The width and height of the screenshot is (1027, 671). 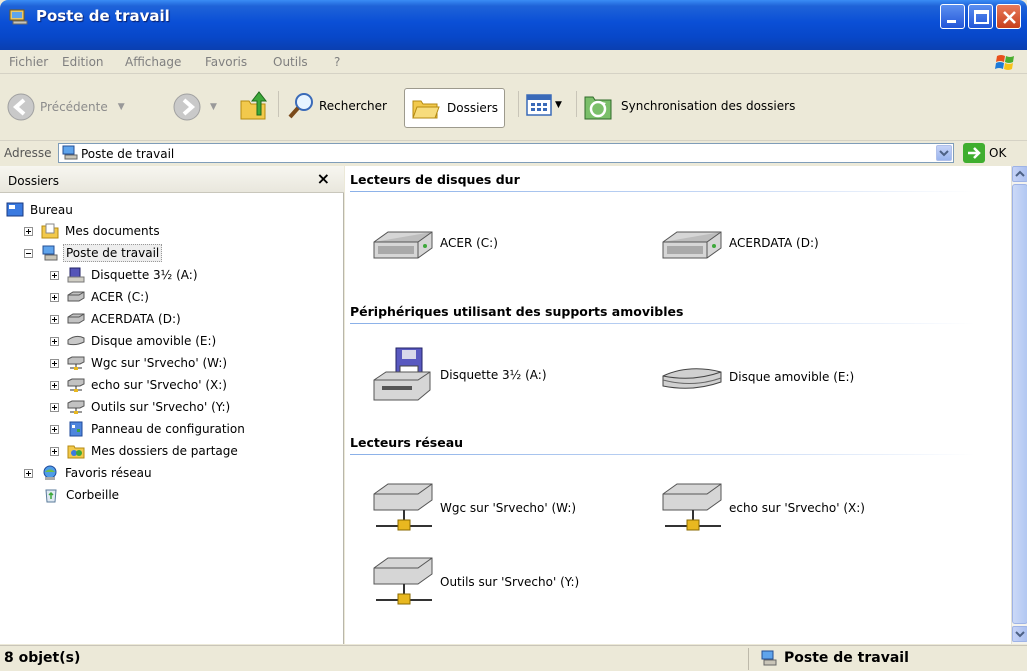 I want to click on forward-arrow-icon, so click(x=187, y=107).